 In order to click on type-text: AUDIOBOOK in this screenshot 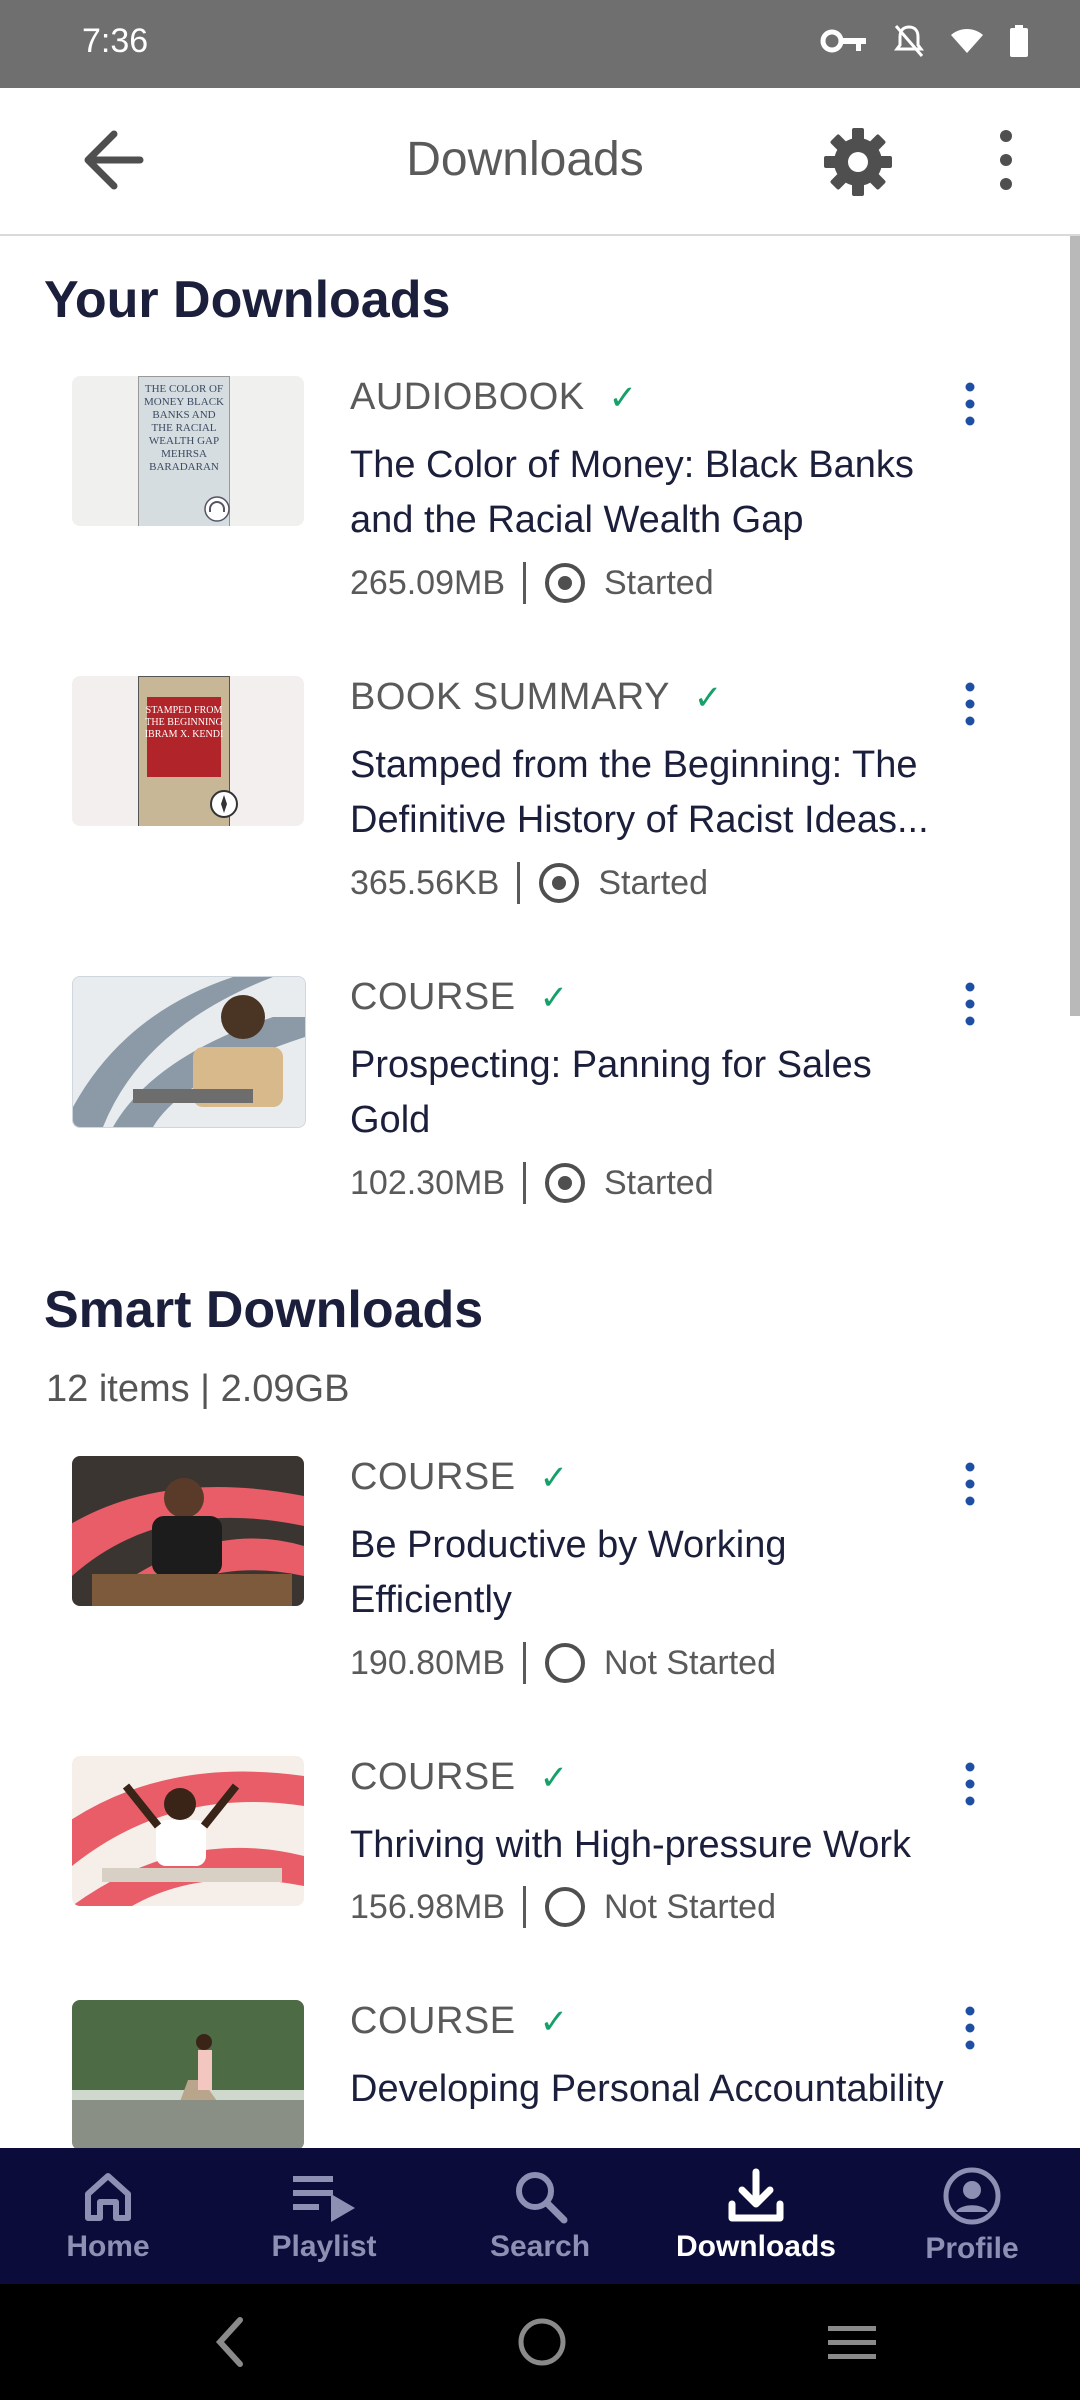, I will do `click(467, 397)`.